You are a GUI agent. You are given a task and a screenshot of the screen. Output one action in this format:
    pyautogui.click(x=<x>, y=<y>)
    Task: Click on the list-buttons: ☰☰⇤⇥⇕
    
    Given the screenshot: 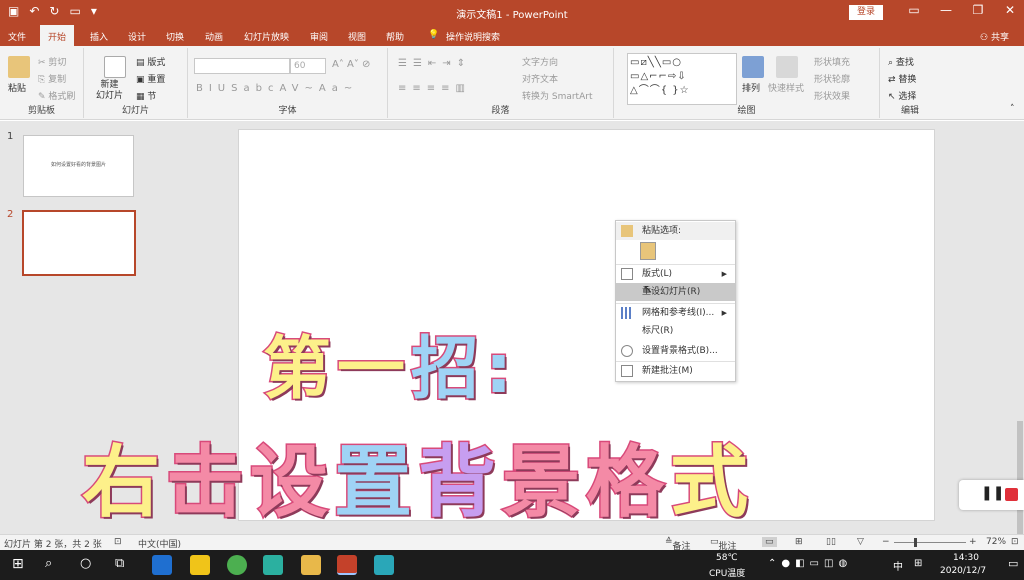 What is the action you would take?
    pyautogui.click(x=434, y=63)
    